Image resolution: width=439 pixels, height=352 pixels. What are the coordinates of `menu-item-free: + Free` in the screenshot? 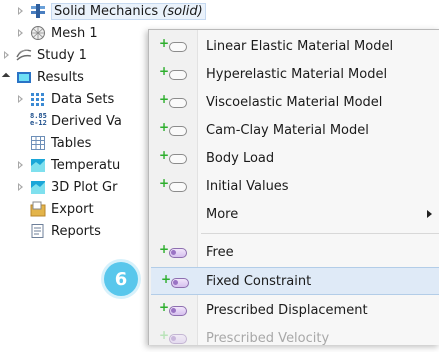 It's located at (294, 252).